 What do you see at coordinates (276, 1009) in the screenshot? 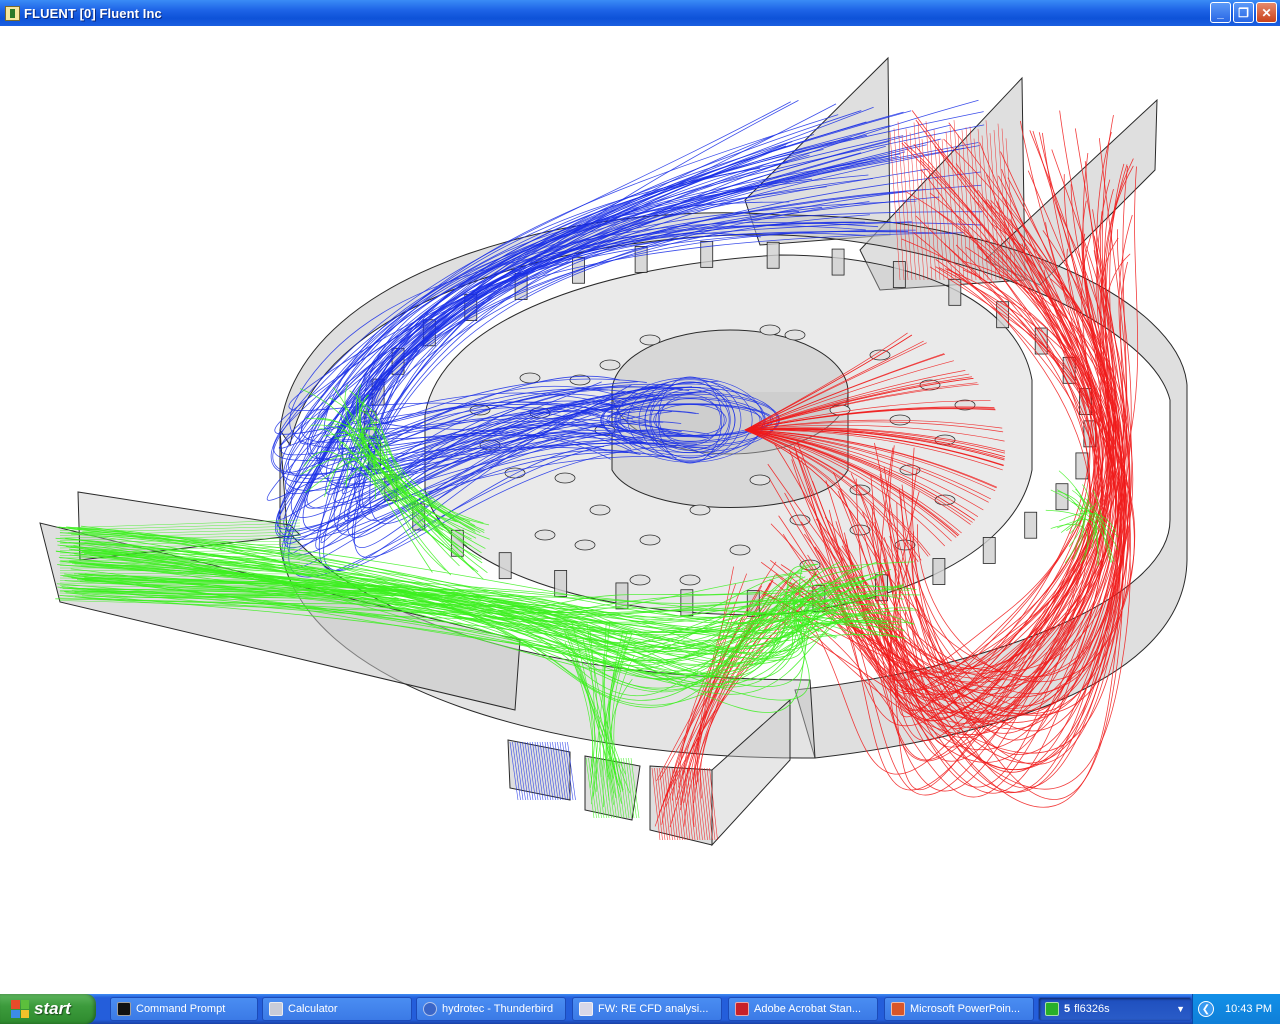
I see `calculator-icon` at bounding box center [276, 1009].